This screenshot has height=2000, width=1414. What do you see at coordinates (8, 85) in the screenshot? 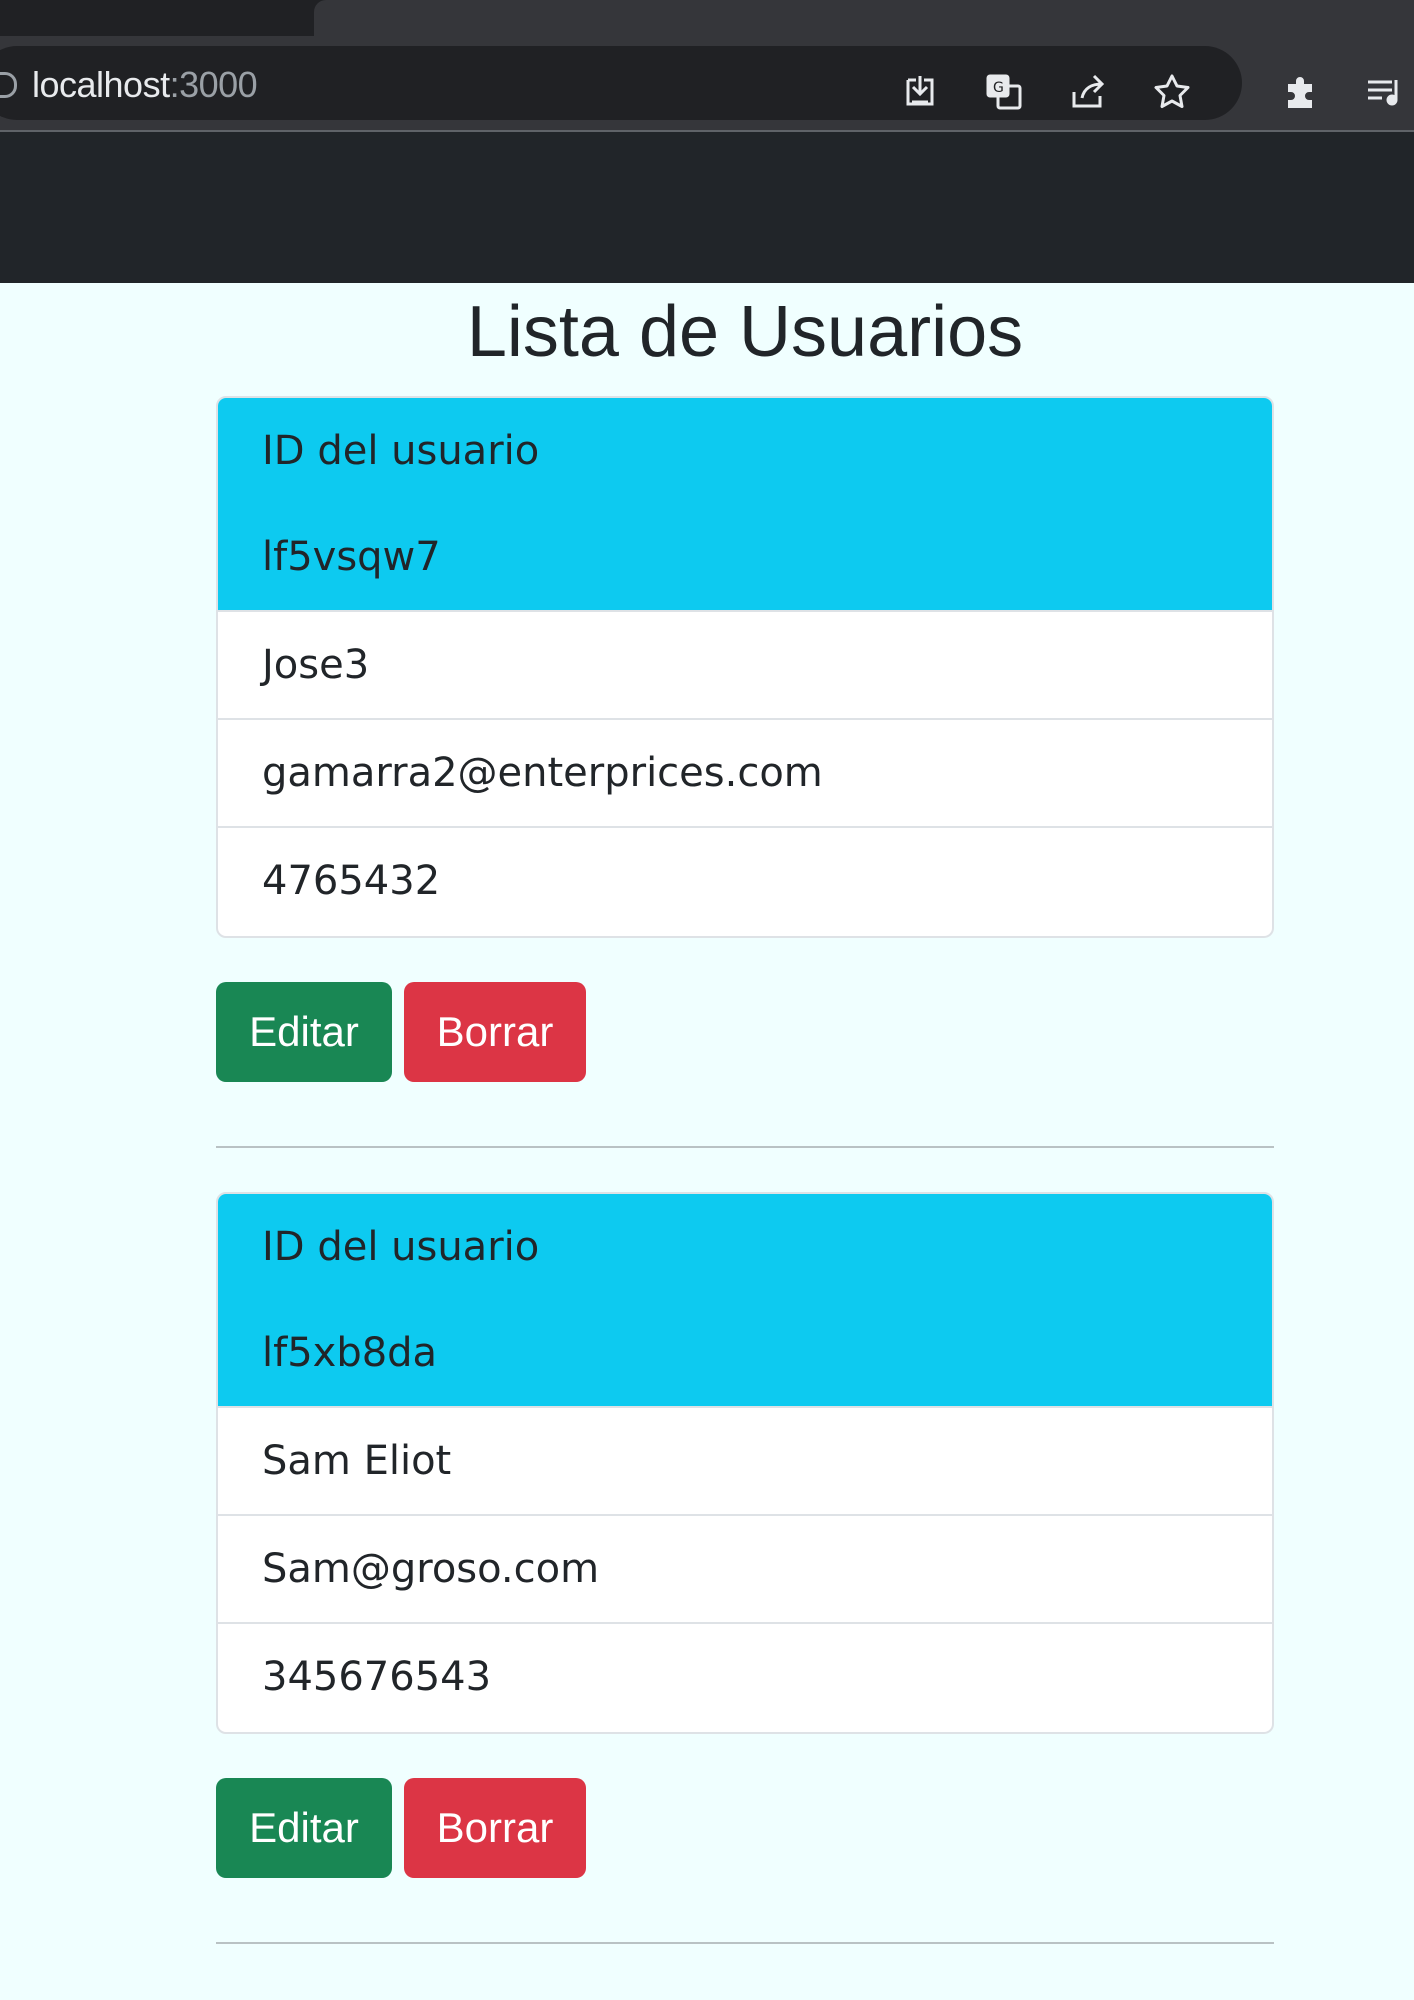
I see `site-info-icon` at bounding box center [8, 85].